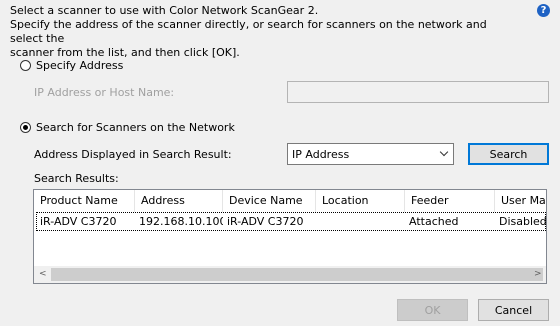  I want to click on cell-feeder: Attached, so click(434, 221).